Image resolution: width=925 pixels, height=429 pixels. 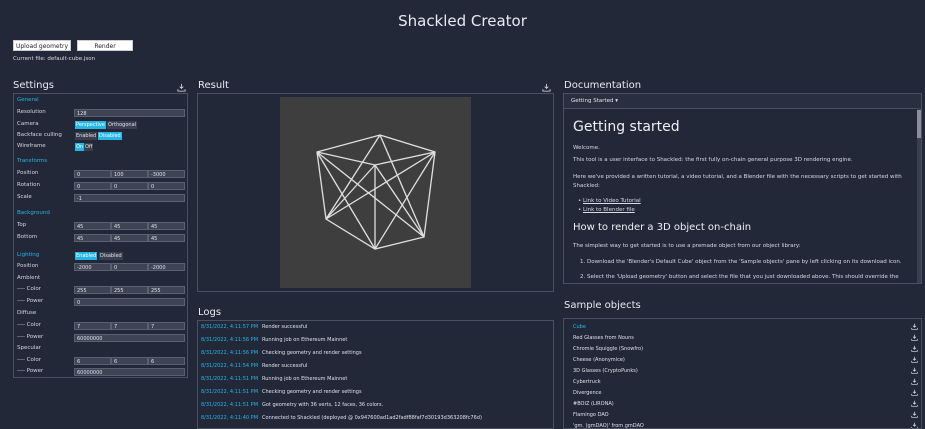 What do you see at coordinates (230, 353) in the screenshot?
I see `log-timestamp: 8/31/2022, 4:11:56 PM` at bounding box center [230, 353].